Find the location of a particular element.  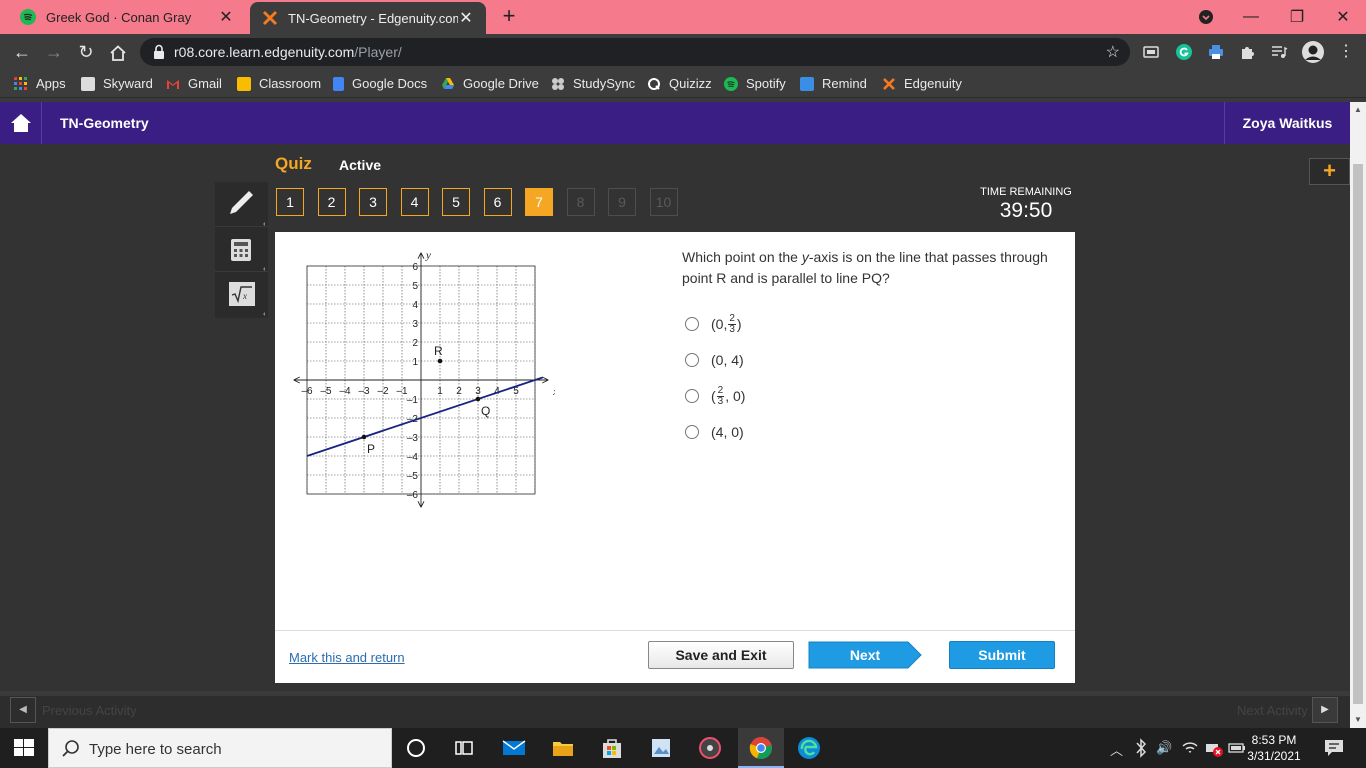

x-tick-label: –4 is located at coordinates (345, 391).